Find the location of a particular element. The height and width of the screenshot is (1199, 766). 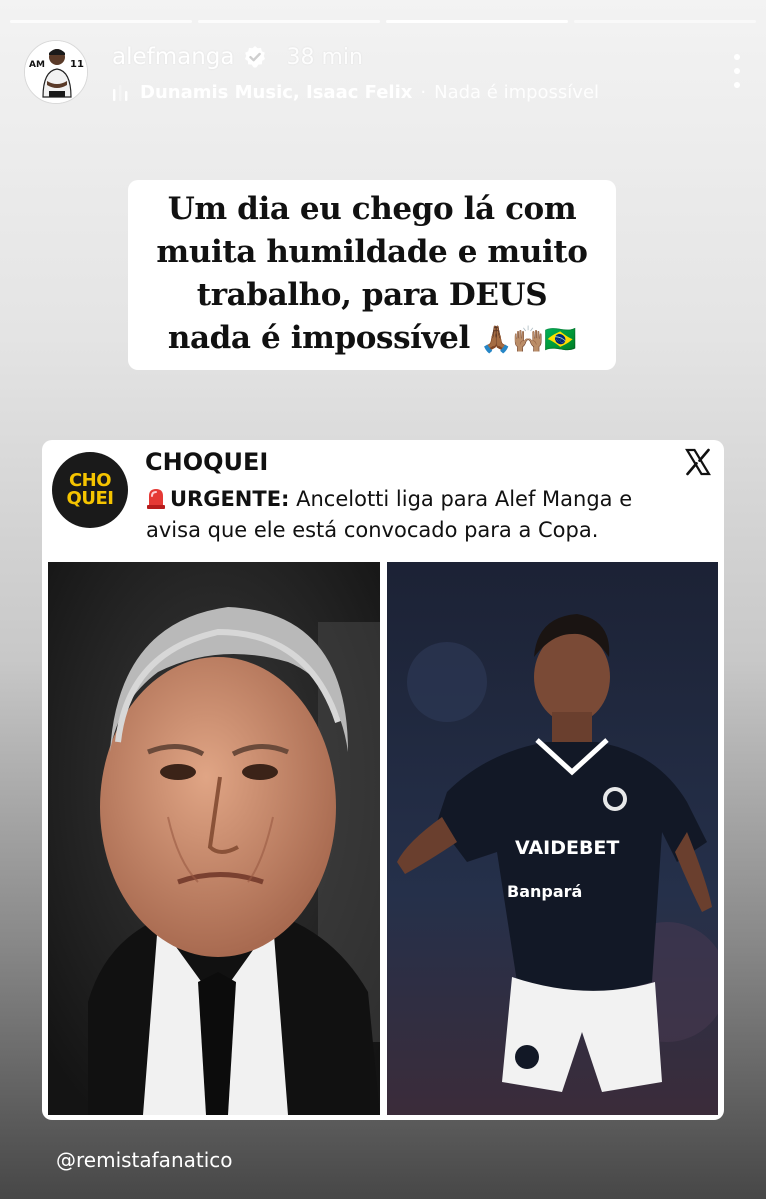

username-row: alefmanga 38 min is located at coordinates (237, 57).